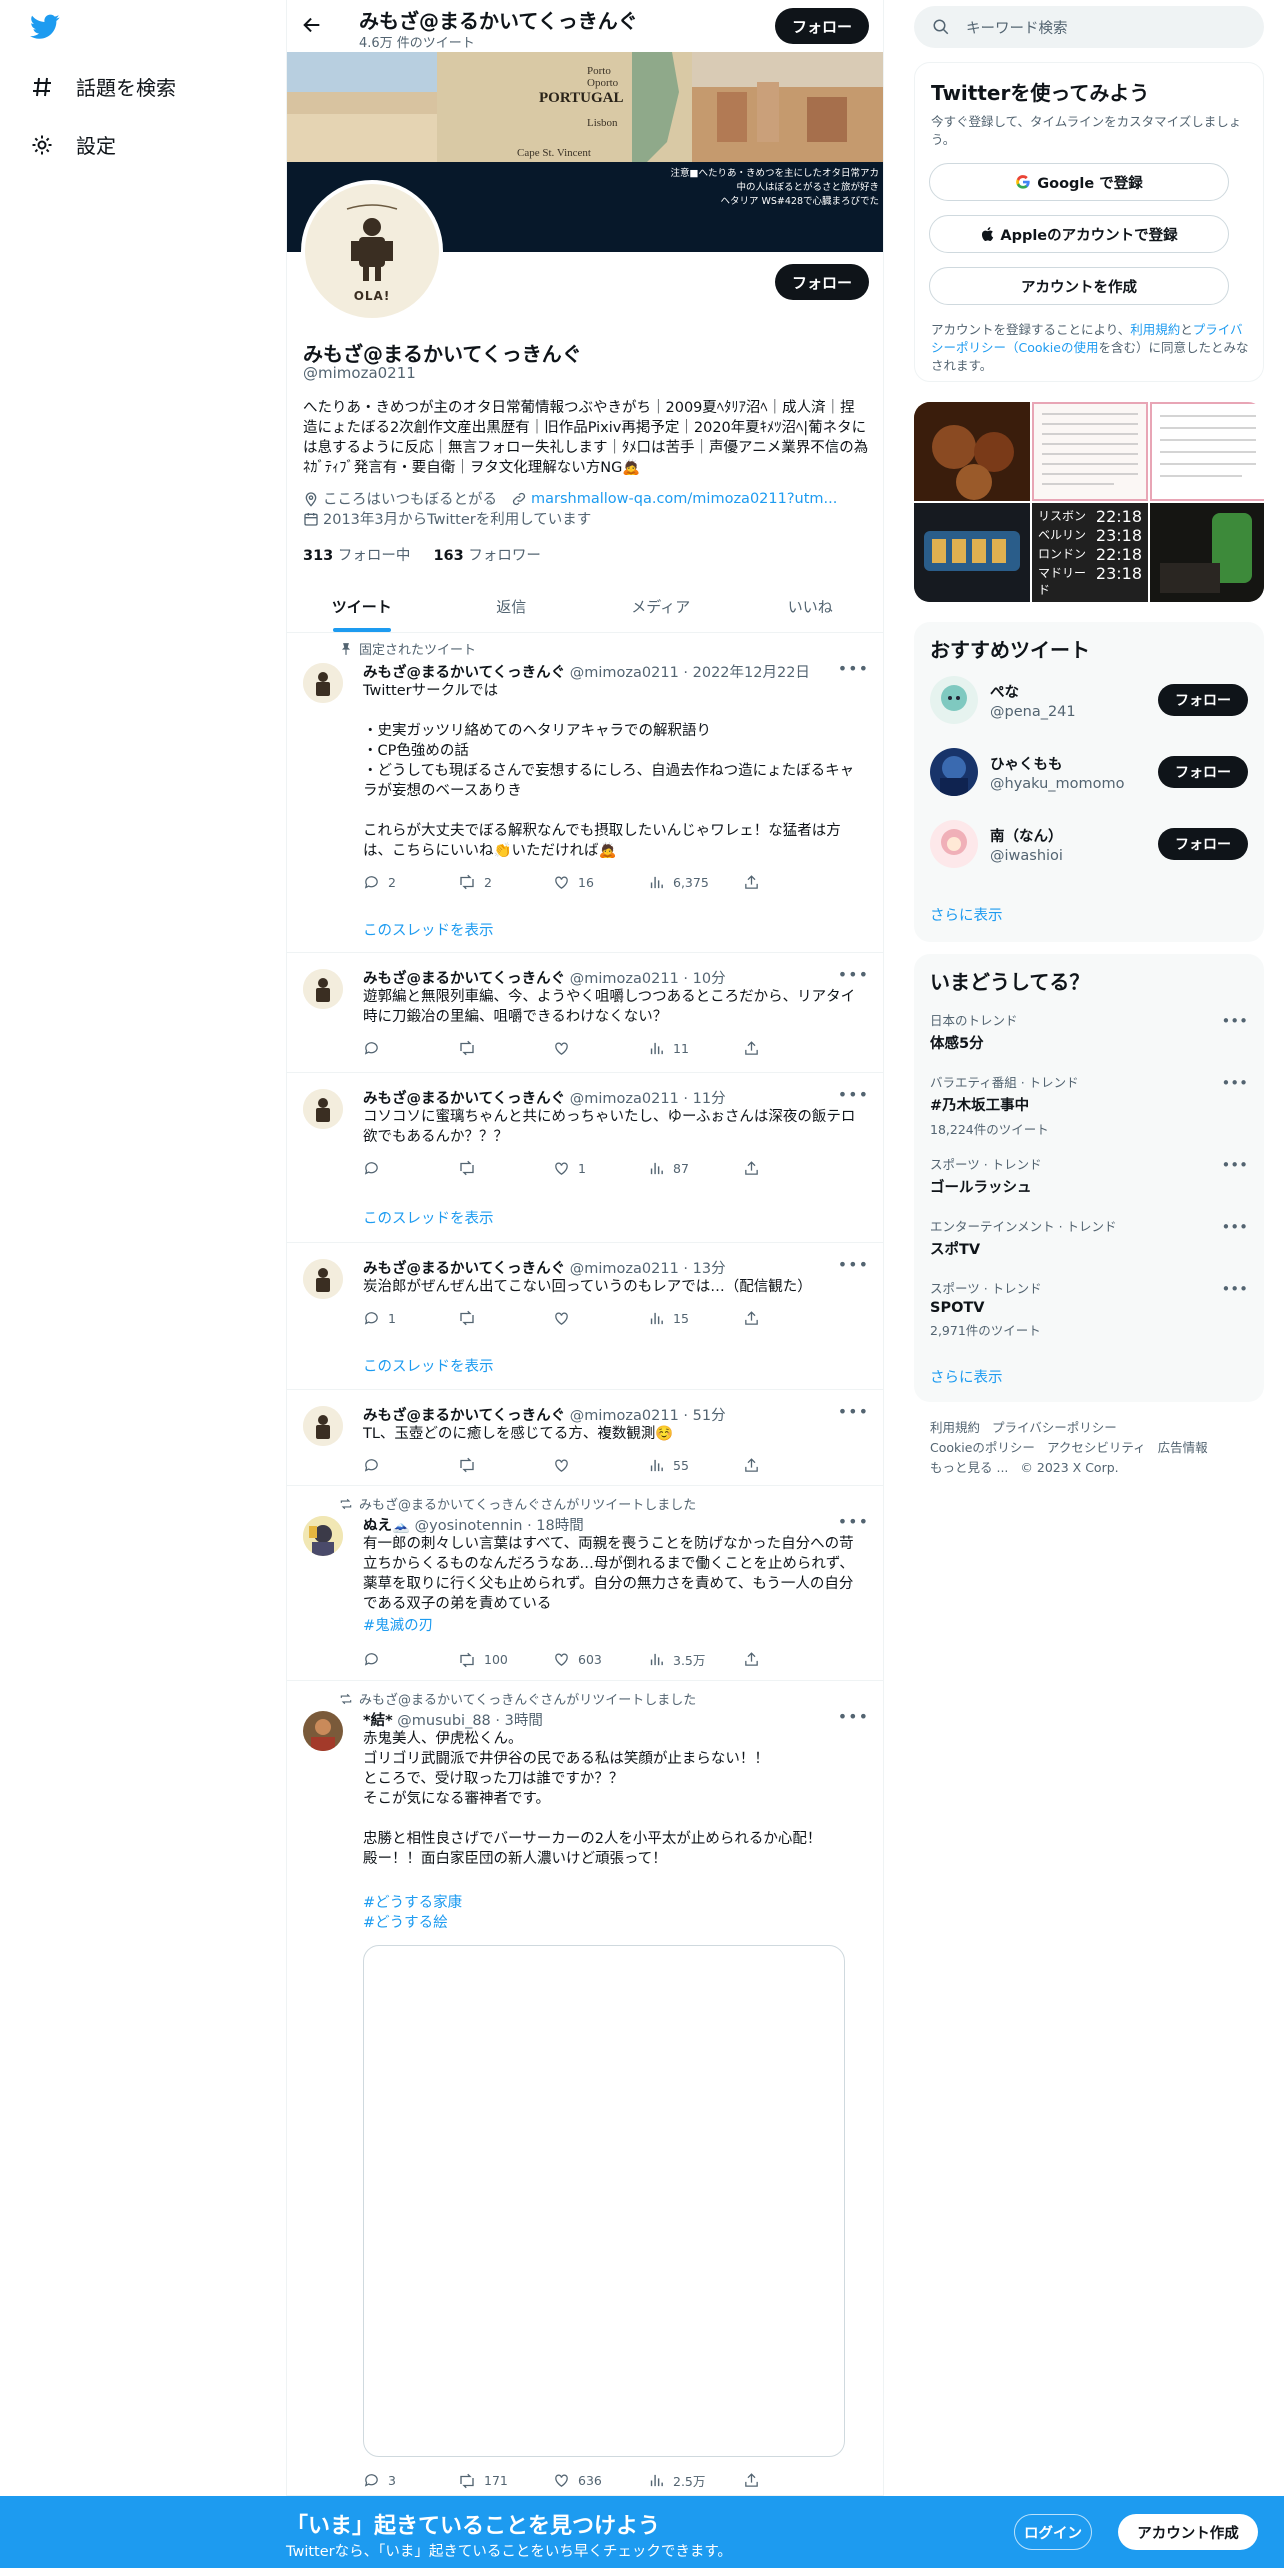  What do you see at coordinates (695, 882) in the screenshot?
I see `views-button: 6,375` at bounding box center [695, 882].